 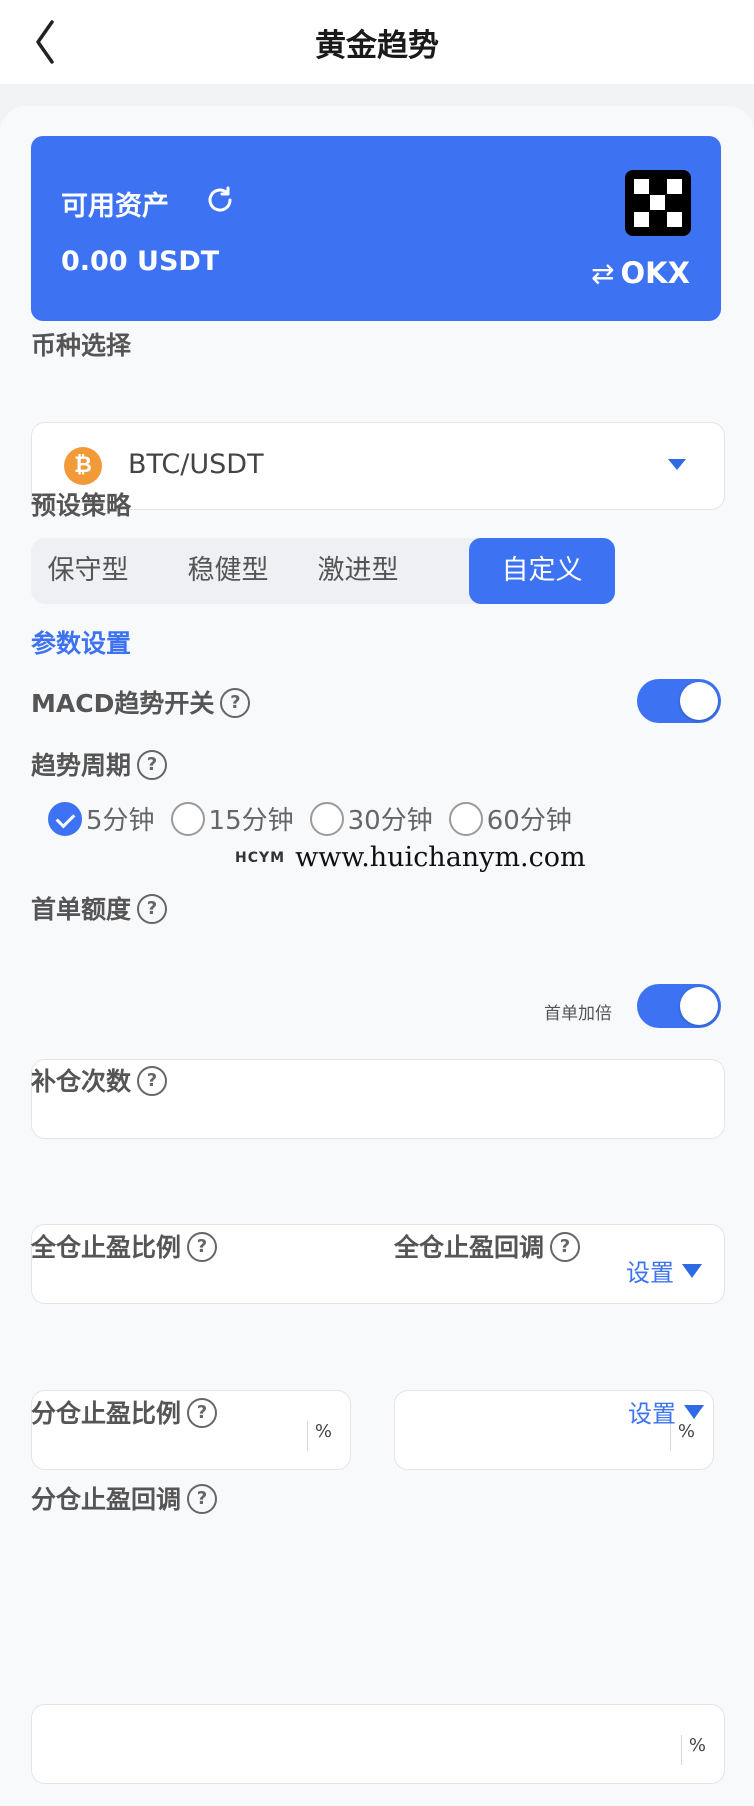 What do you see at coordinates (106, 1413) in the screenshot?
I see `part-tp-ratio-text: 分仓止盈比例` at bounding box center [106, 1413].